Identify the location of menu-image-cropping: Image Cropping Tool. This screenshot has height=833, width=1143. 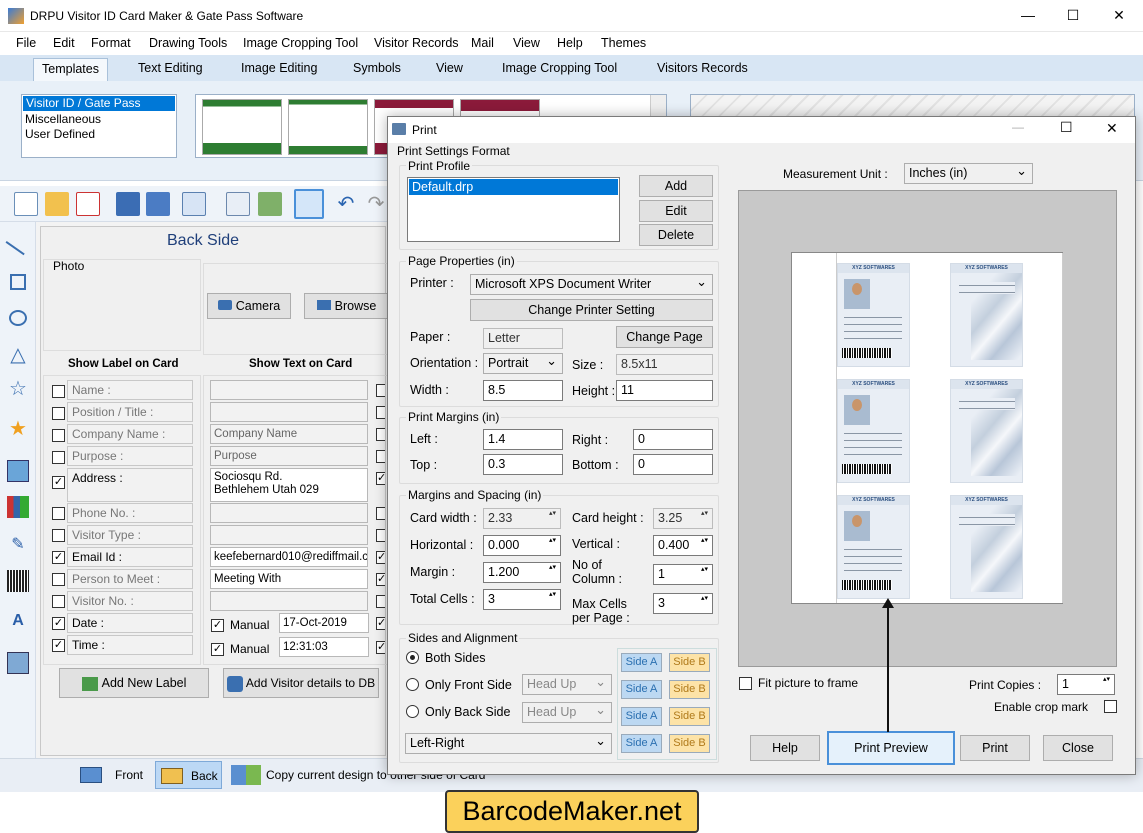
(300, 43).